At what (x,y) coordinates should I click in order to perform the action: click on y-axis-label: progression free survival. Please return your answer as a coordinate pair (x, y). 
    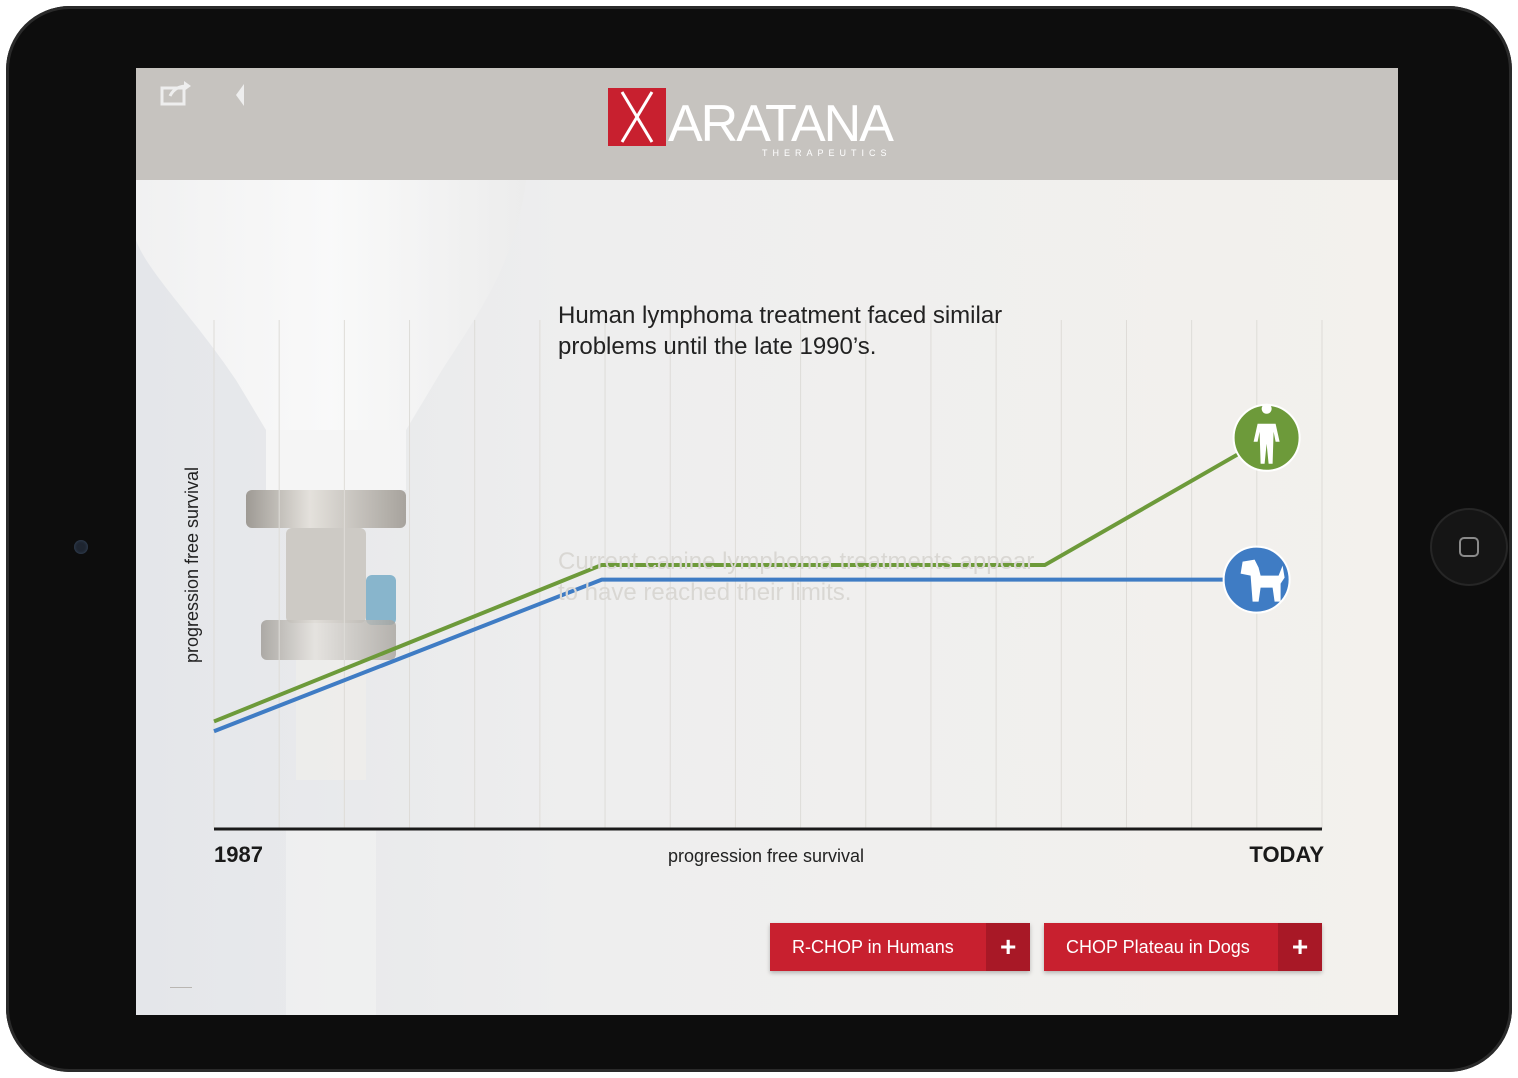
    Looking at the image, I should click on (192, 565).